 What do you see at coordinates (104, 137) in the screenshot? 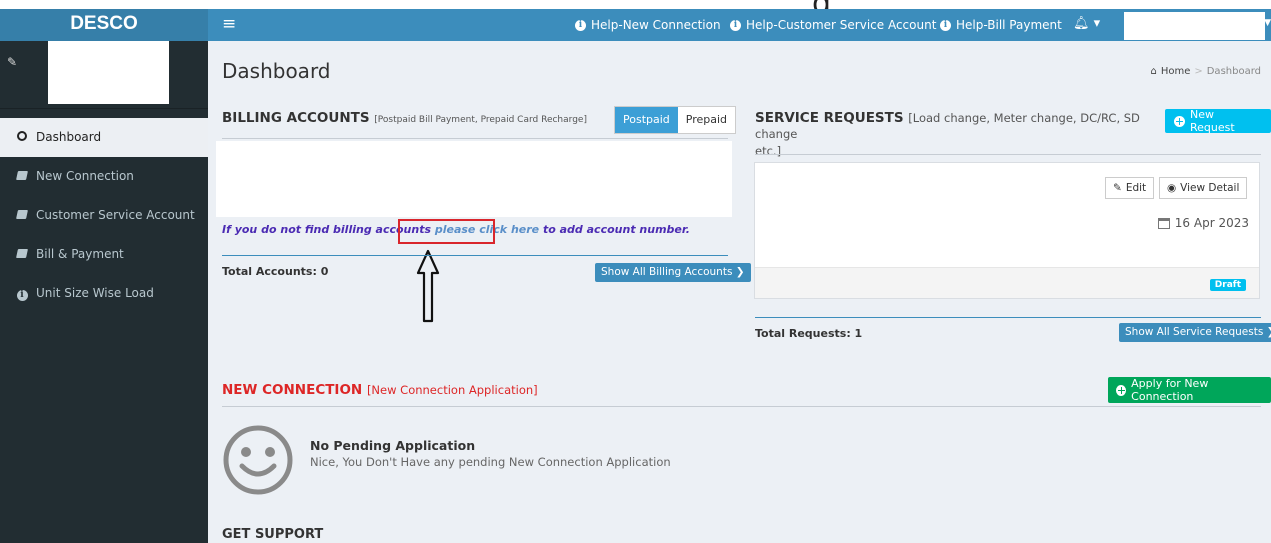
I see `sidebar-item-dashboard: Dashboard` at bounding box center [104, 137].